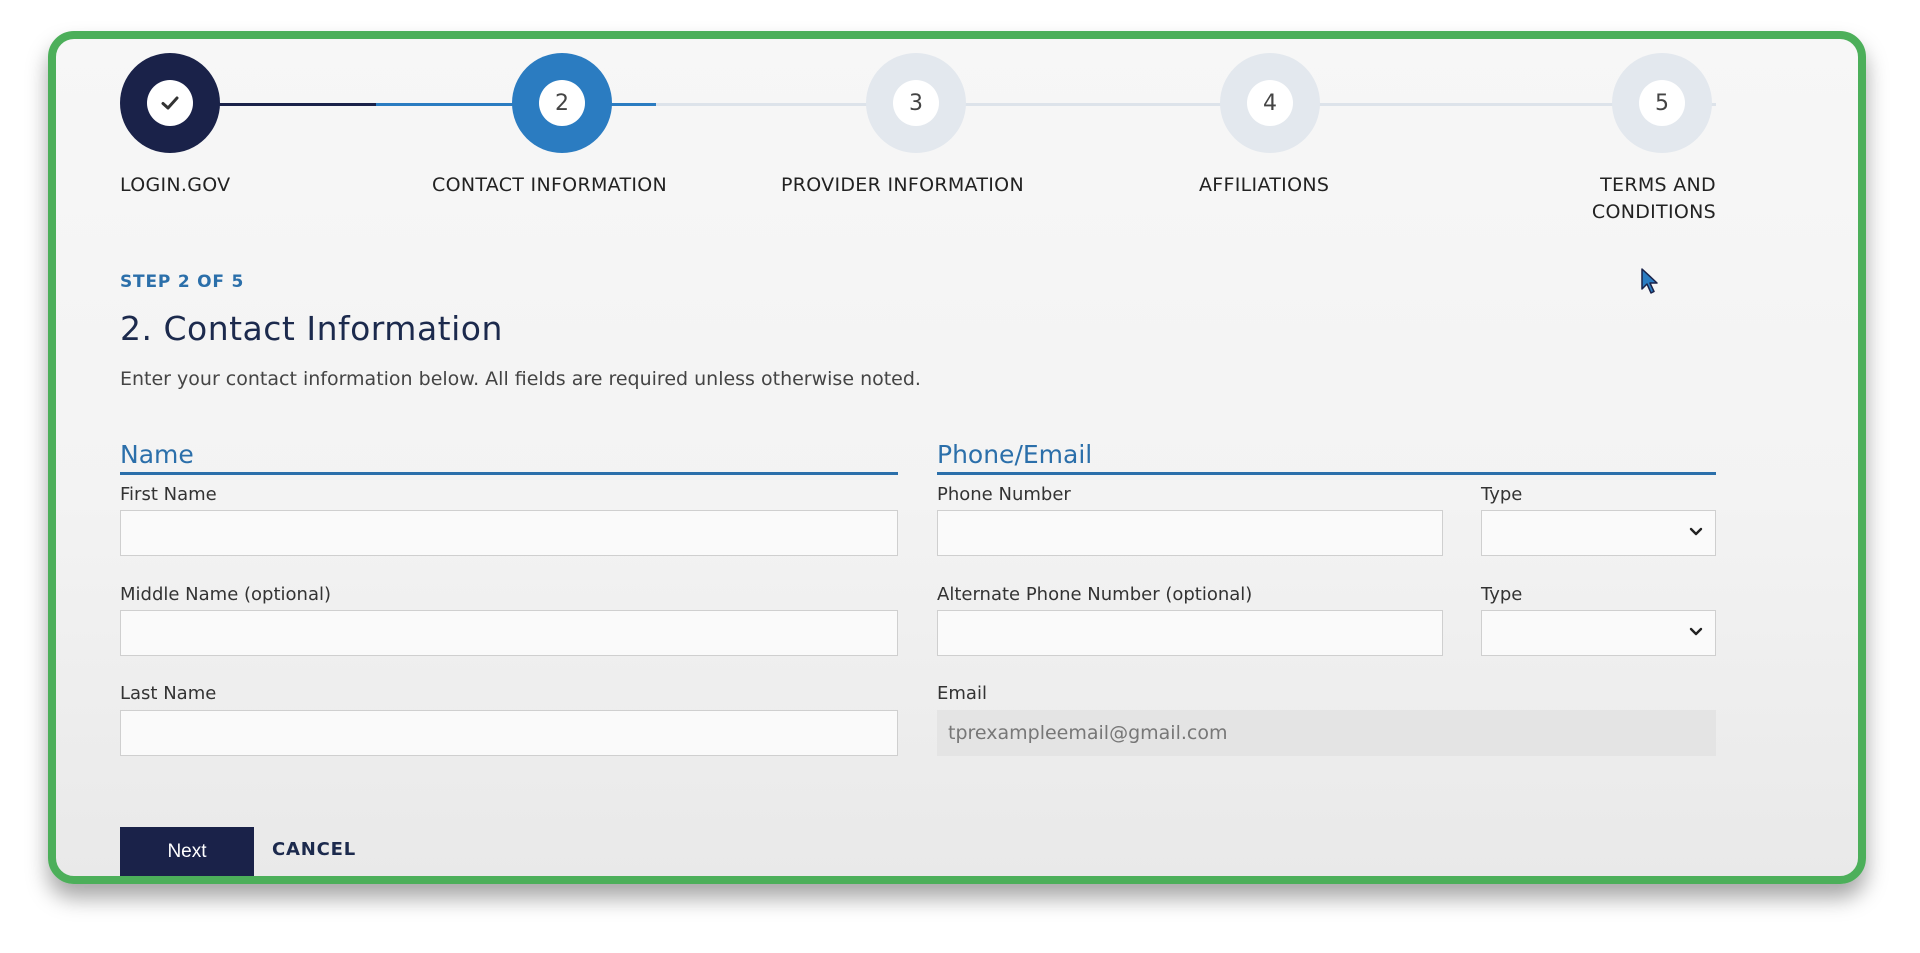  What do you see at coordinates (1598, 633) in the screenshot?
I see `alt-phone-type-select` at bounding box center [1598, 633].